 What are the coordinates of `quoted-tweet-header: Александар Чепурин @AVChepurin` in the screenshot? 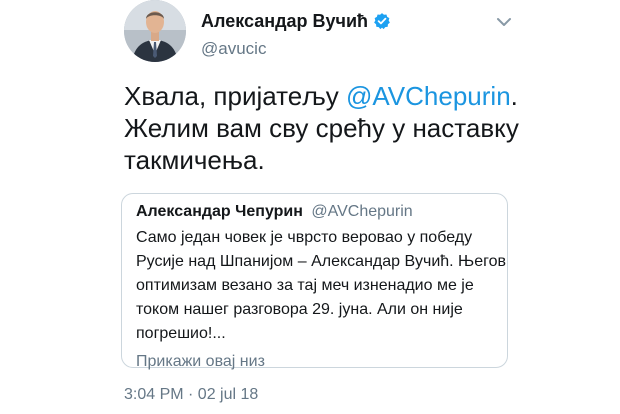 It's located at (314, 212).